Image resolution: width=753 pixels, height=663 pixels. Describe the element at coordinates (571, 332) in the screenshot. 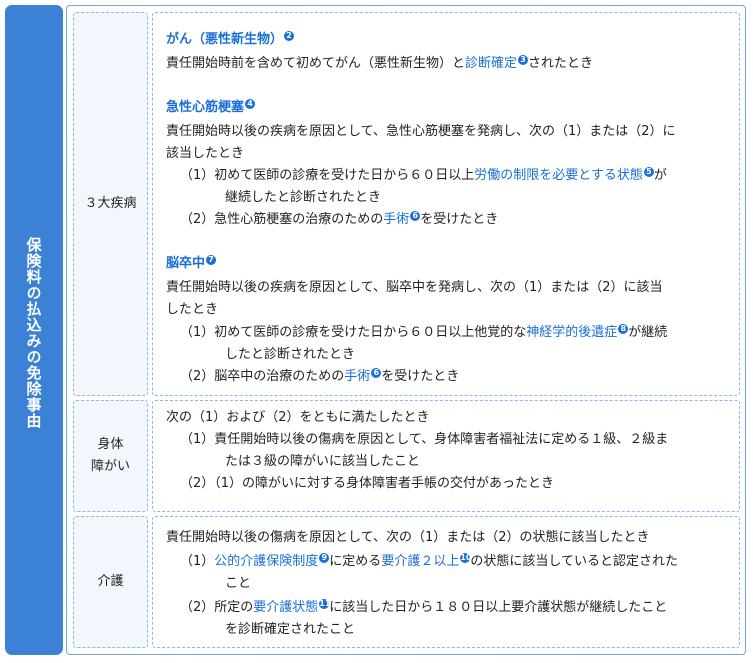

I see `neuro-sequela-link: 神経学的後遺症` at that location.